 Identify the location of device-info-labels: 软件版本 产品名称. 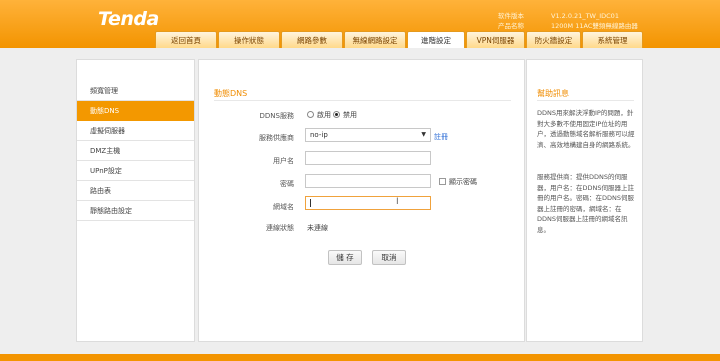
(511, 21).